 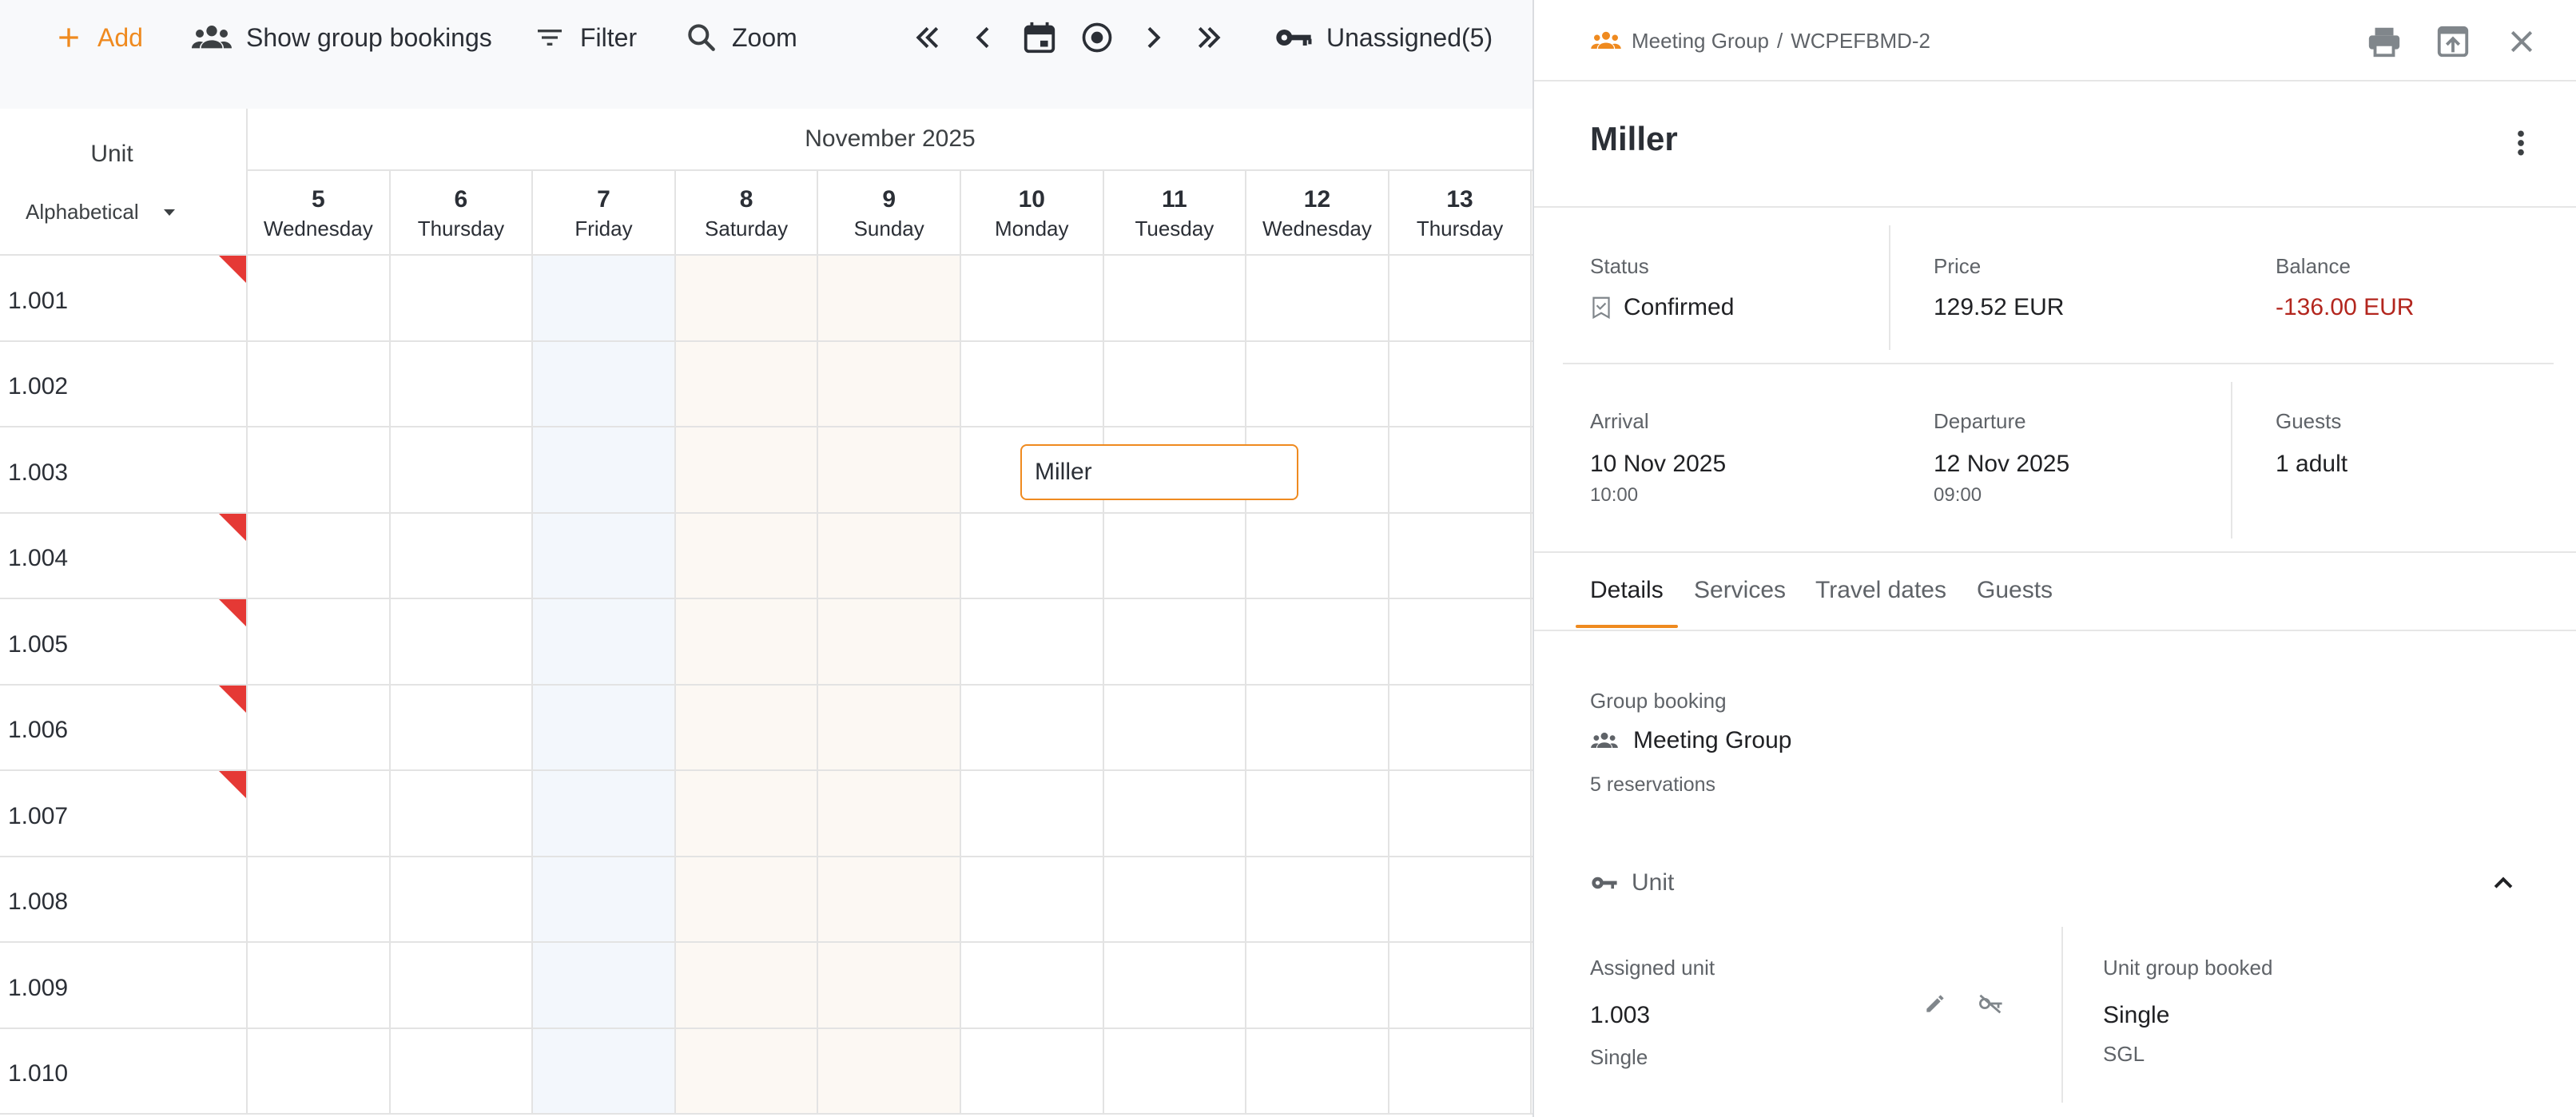 I want to click on booking-block: Miller, so click(x=1159, y=472).